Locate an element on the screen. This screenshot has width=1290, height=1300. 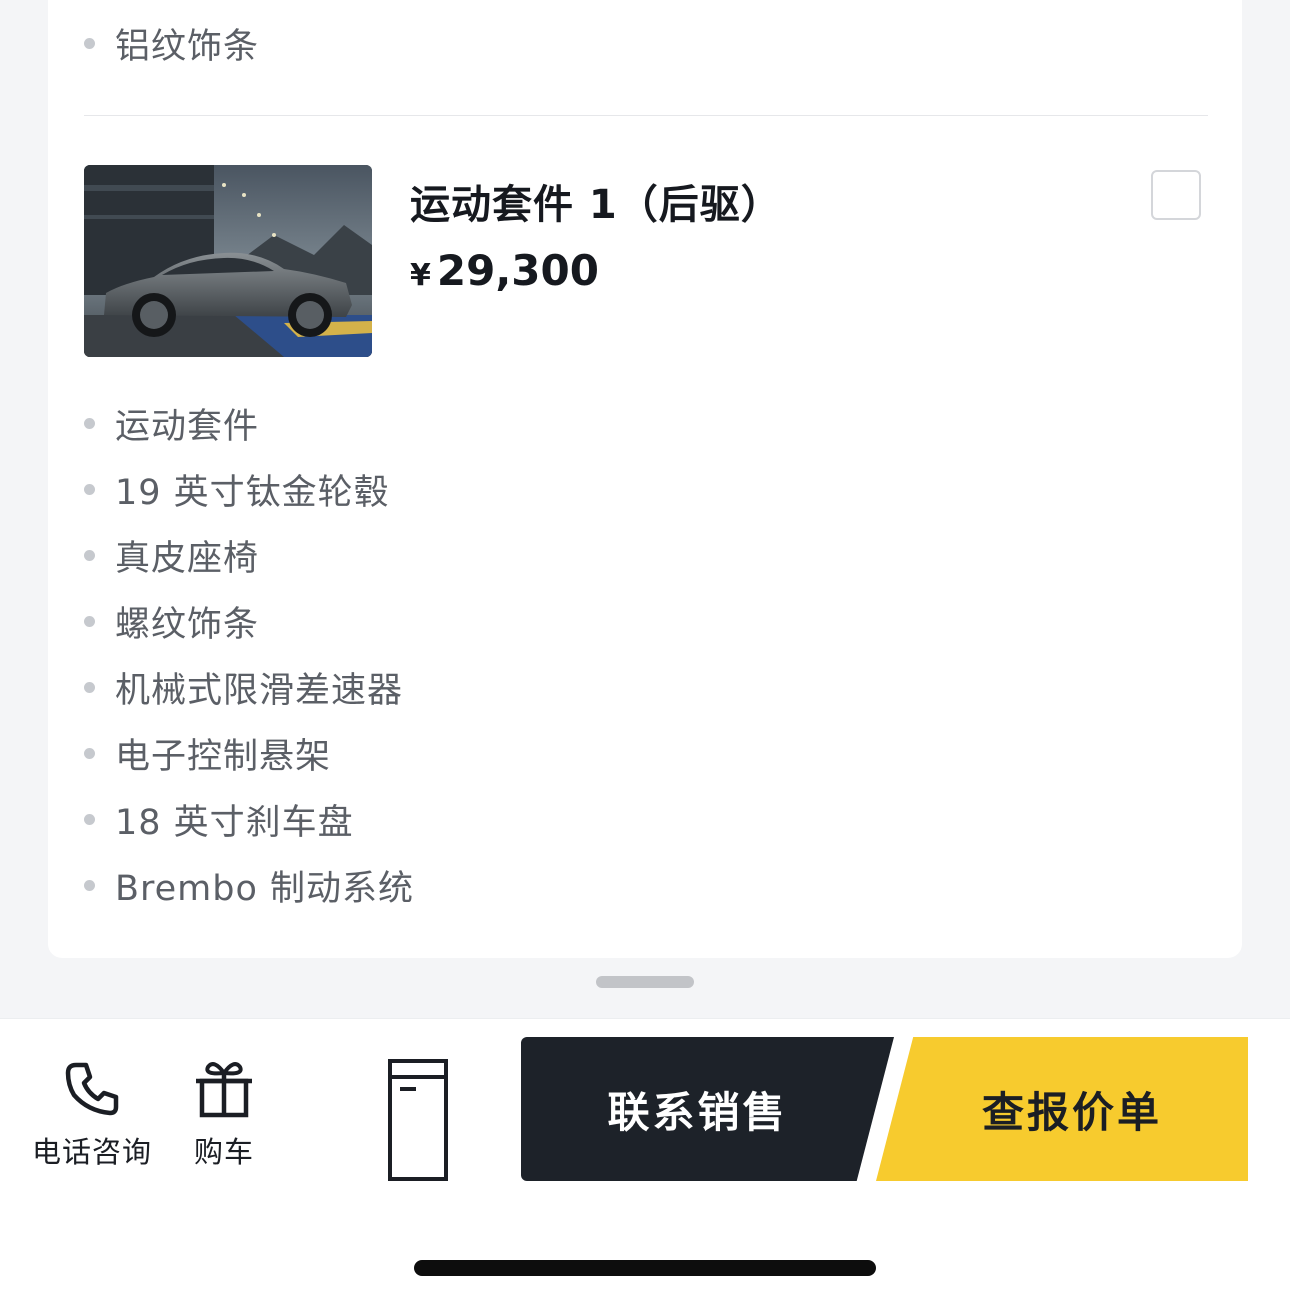
list-item: 19 英寸钛金轮毂 is located at coordinates (237, 489).